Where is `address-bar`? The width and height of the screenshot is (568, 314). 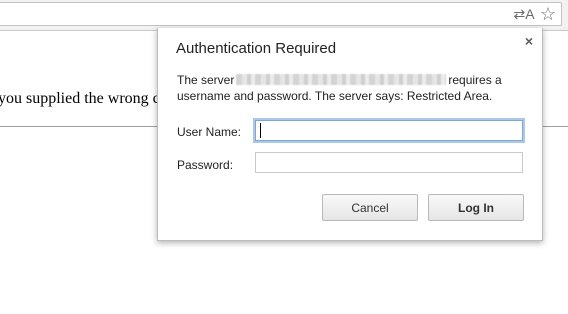 address-bar is located at coordinates (281, 14).